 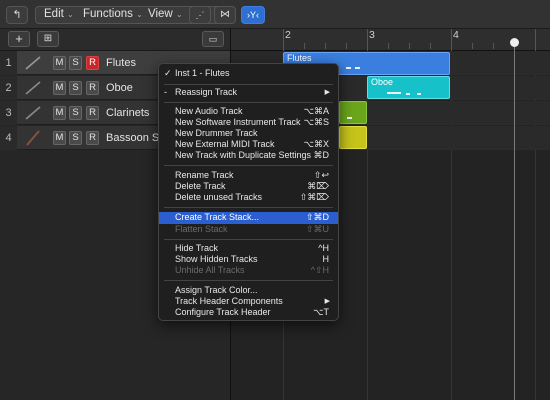 I want to click on menu-item-label: Delete Track, so click(x=200, y=186).